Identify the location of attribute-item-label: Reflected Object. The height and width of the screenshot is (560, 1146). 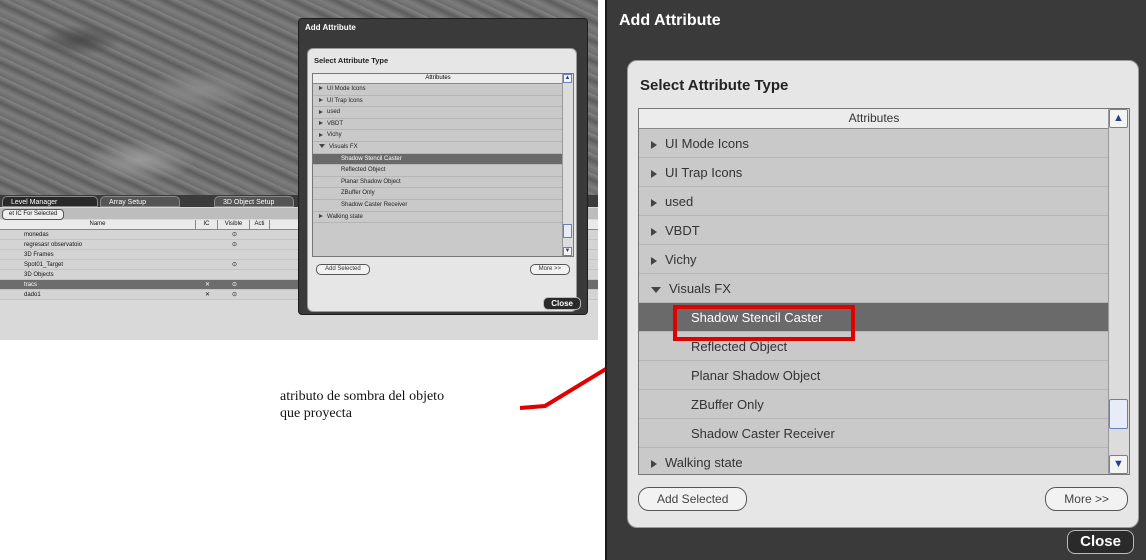
(739, 346).